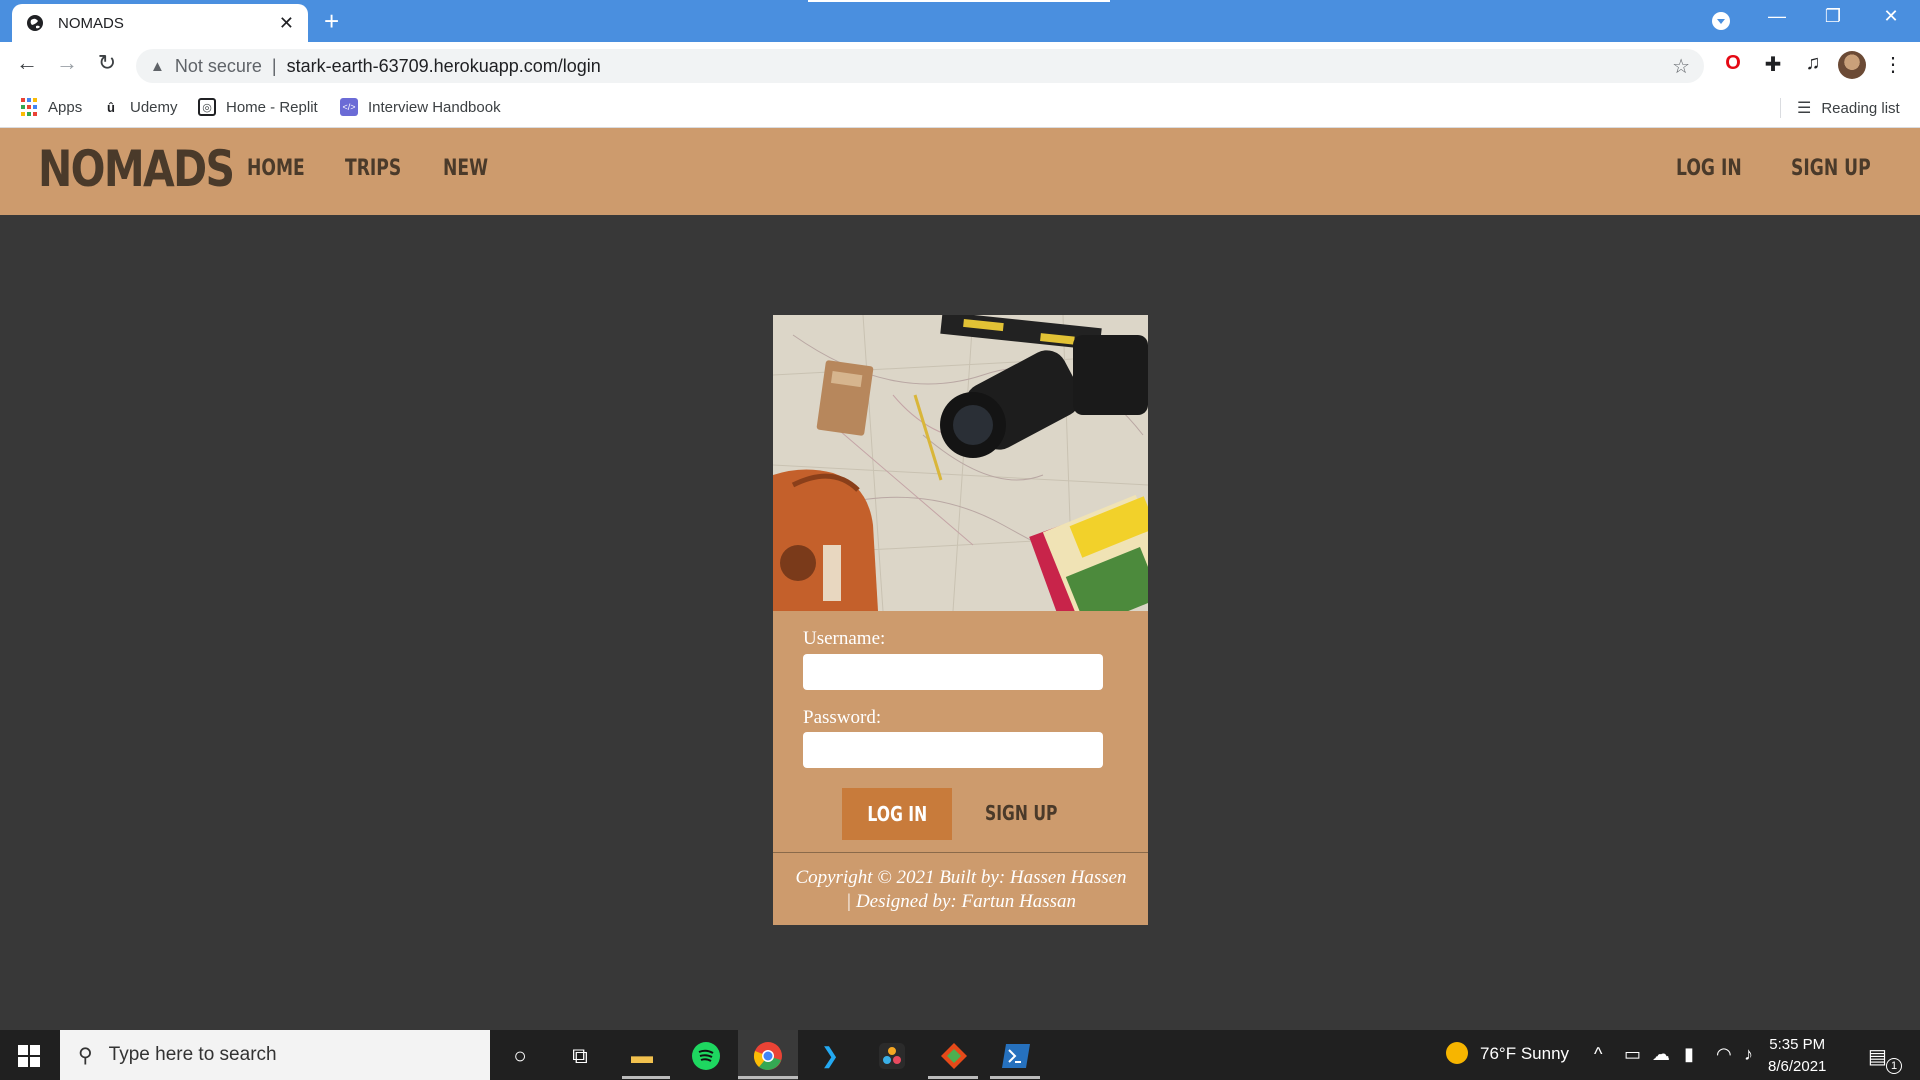 The width and height of the screenshot is (1920, 1080). I want to click on browser-tab: NOMADS ✕, so click(160, 23).